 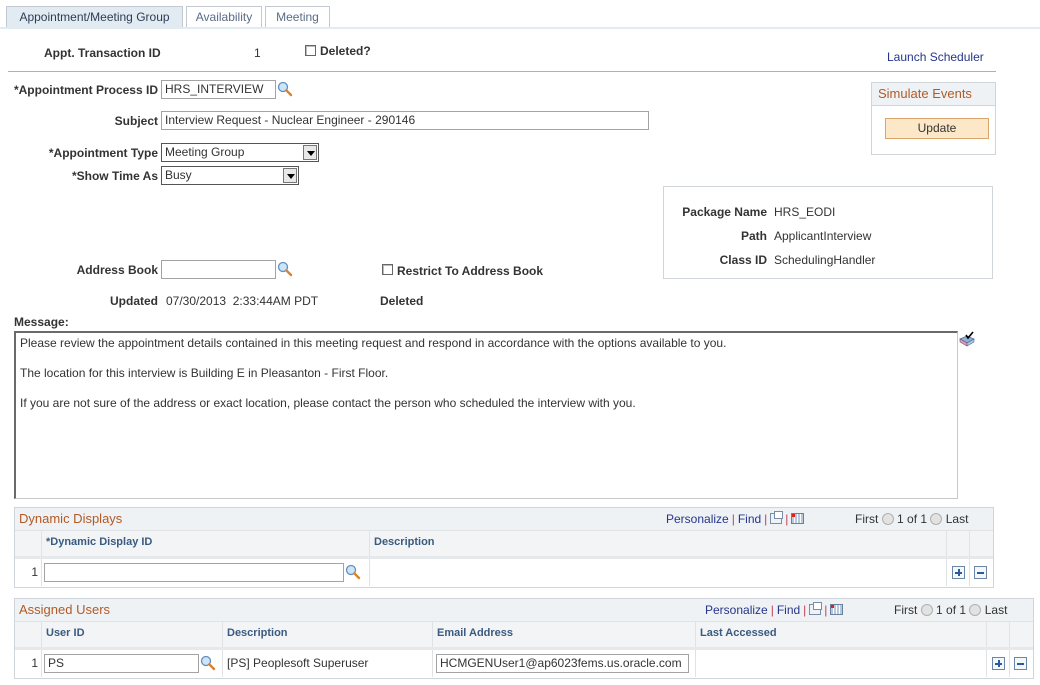 I want to click on package-name-value: HRS_EODI, so click(x=805, y=212).